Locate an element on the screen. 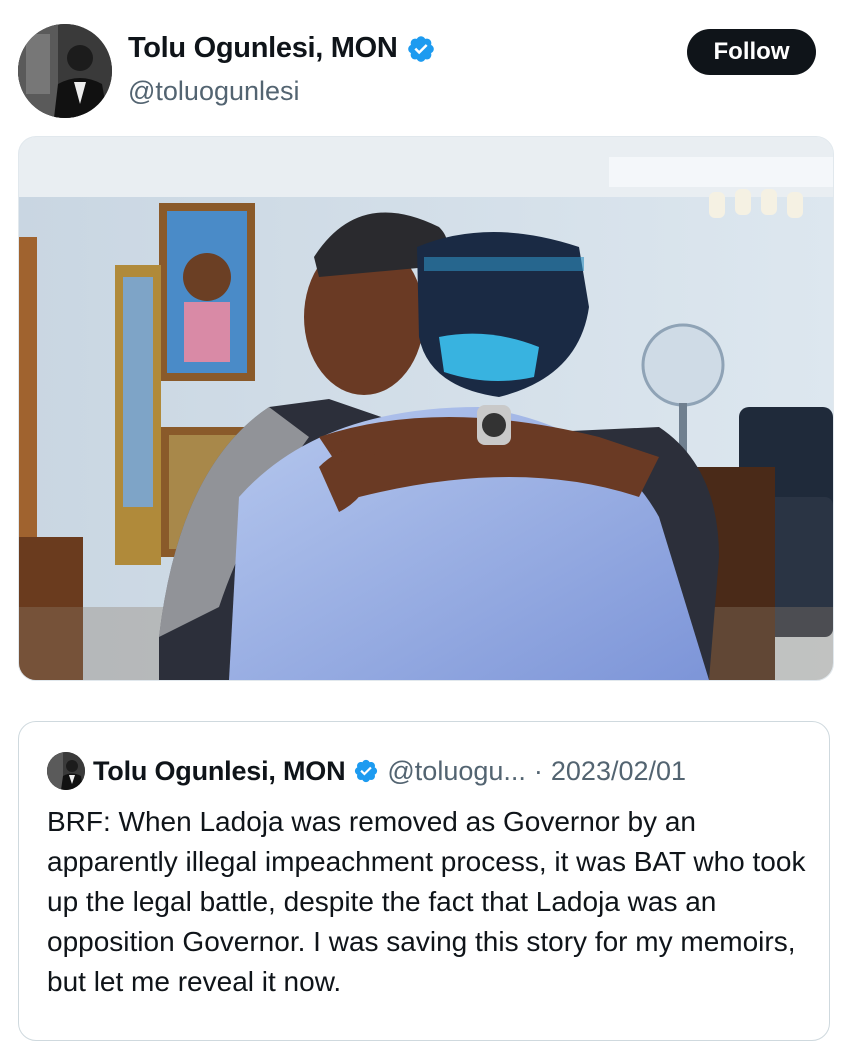 The image size is (850, 1041). follow-button: Follow is located at coordinates (751, 52).